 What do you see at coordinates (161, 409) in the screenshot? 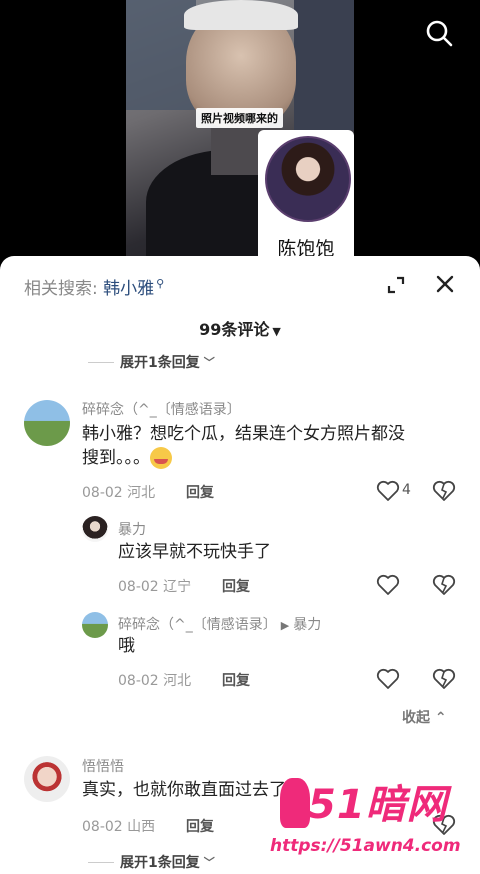
I see `comment-author: 碎碎念（^_〔情感语录〕` at bounding box center [161, 409].